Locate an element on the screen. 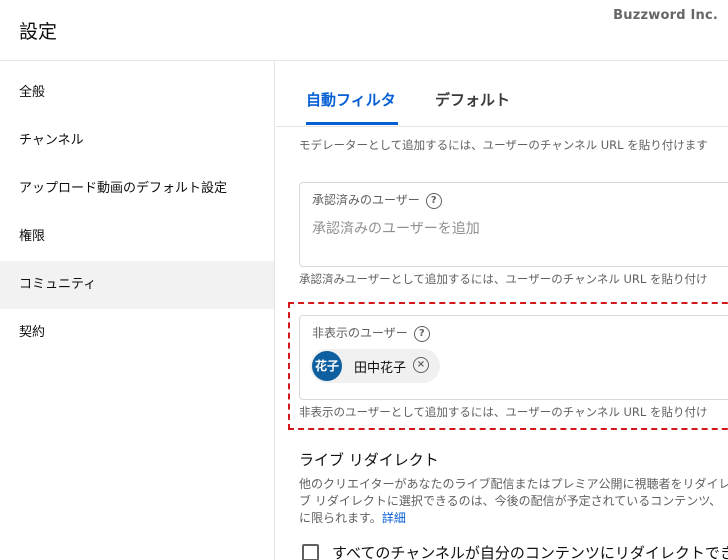 The image size is (728, 560). sidebar-item-agreements: 契約 is located at coordinates (137, 333).